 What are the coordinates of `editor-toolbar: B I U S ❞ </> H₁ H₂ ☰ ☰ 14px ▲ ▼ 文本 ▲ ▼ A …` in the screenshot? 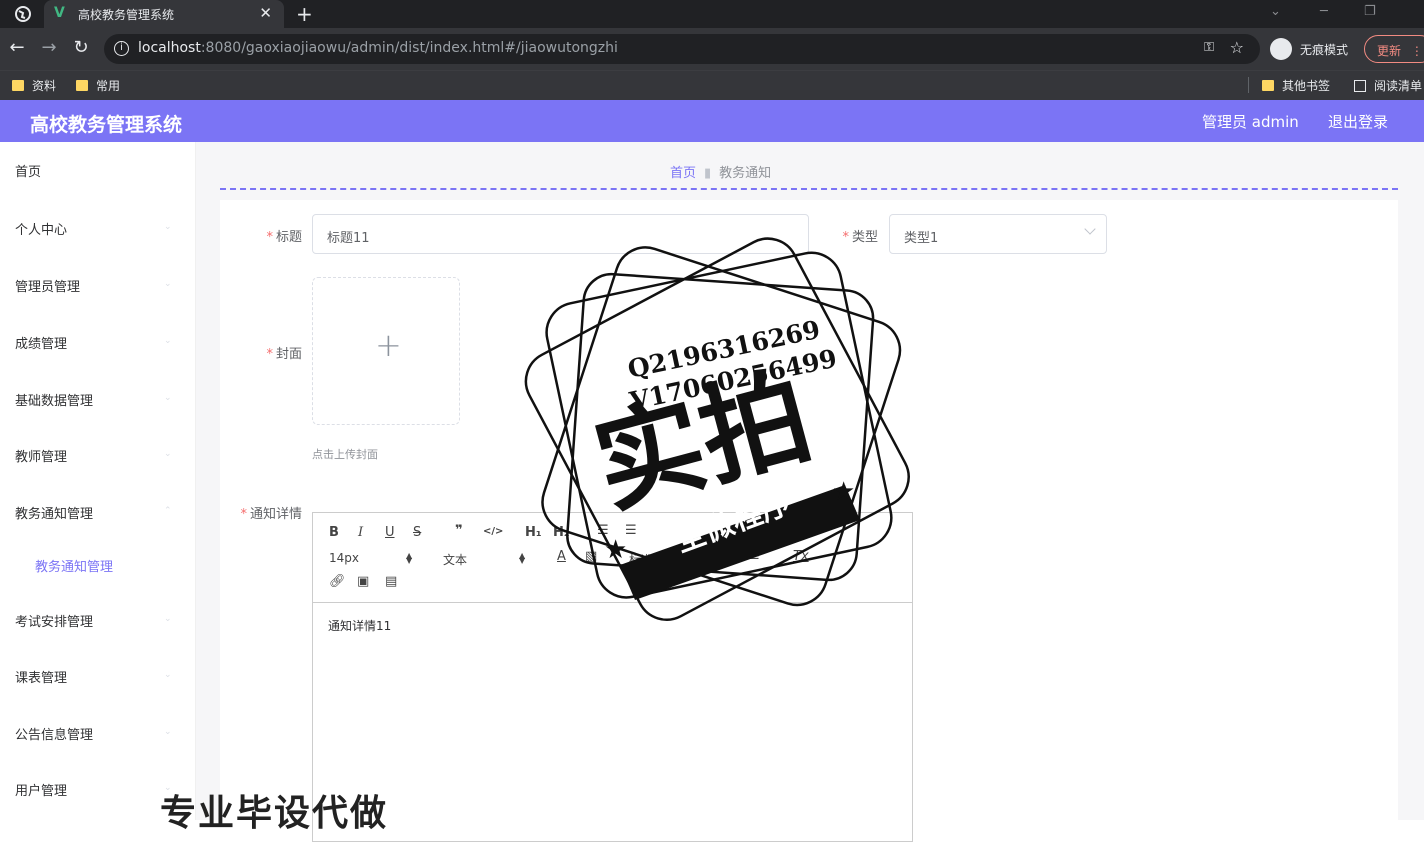 It's located at (612, 558).